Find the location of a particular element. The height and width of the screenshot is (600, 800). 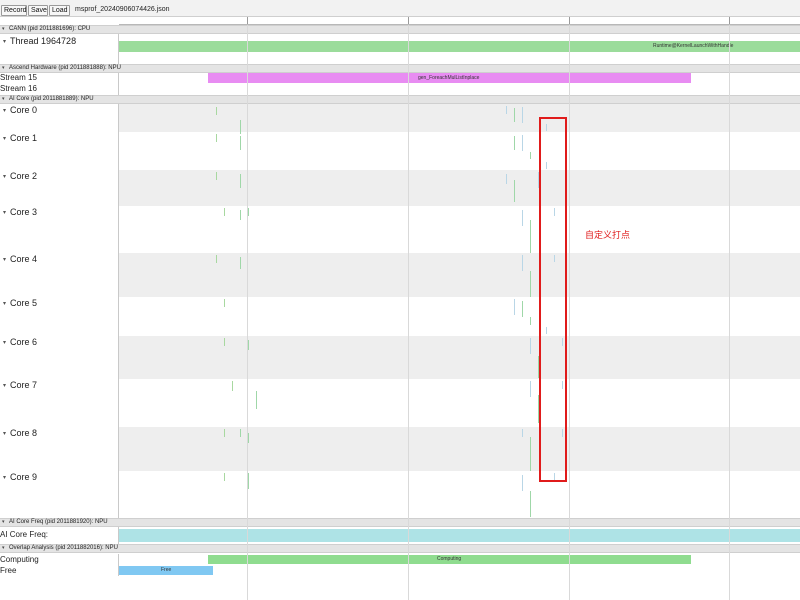

track-label-core-7: ▾ Core 7 is located at coordinates (18, 385).